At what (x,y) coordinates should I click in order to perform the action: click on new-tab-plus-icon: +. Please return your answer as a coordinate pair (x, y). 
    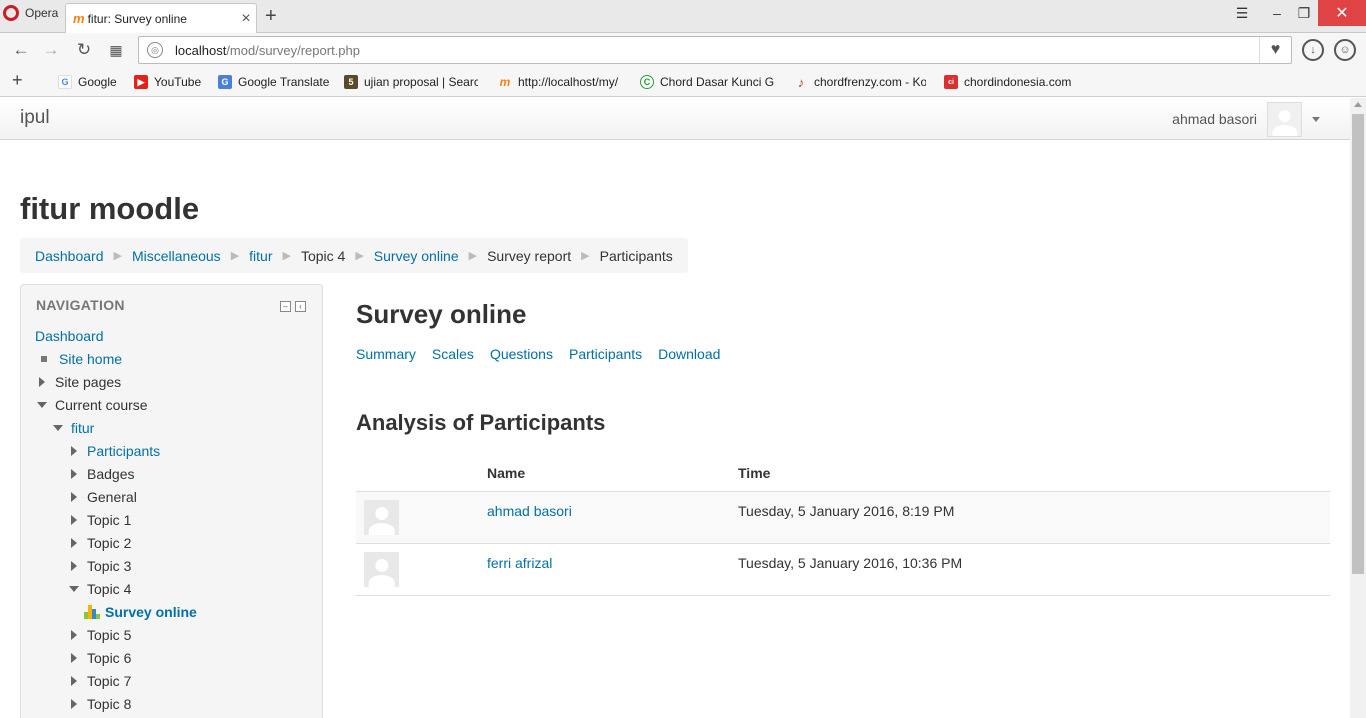
    Looking at the image, I should click on (271, 16).